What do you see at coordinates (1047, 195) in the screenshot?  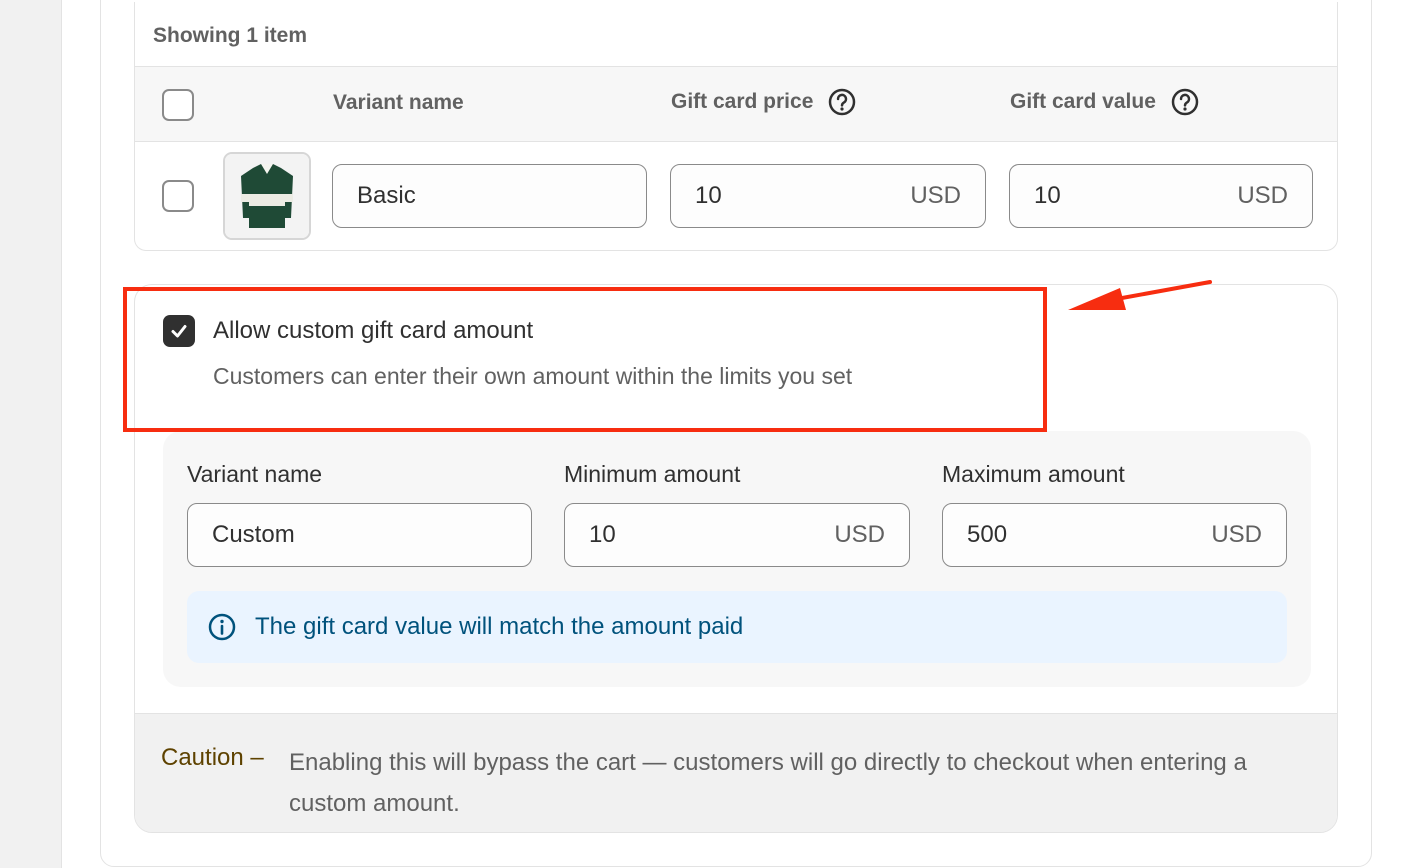 I see `gift-card-value-value: 10` at bounding box center [1047, 195].